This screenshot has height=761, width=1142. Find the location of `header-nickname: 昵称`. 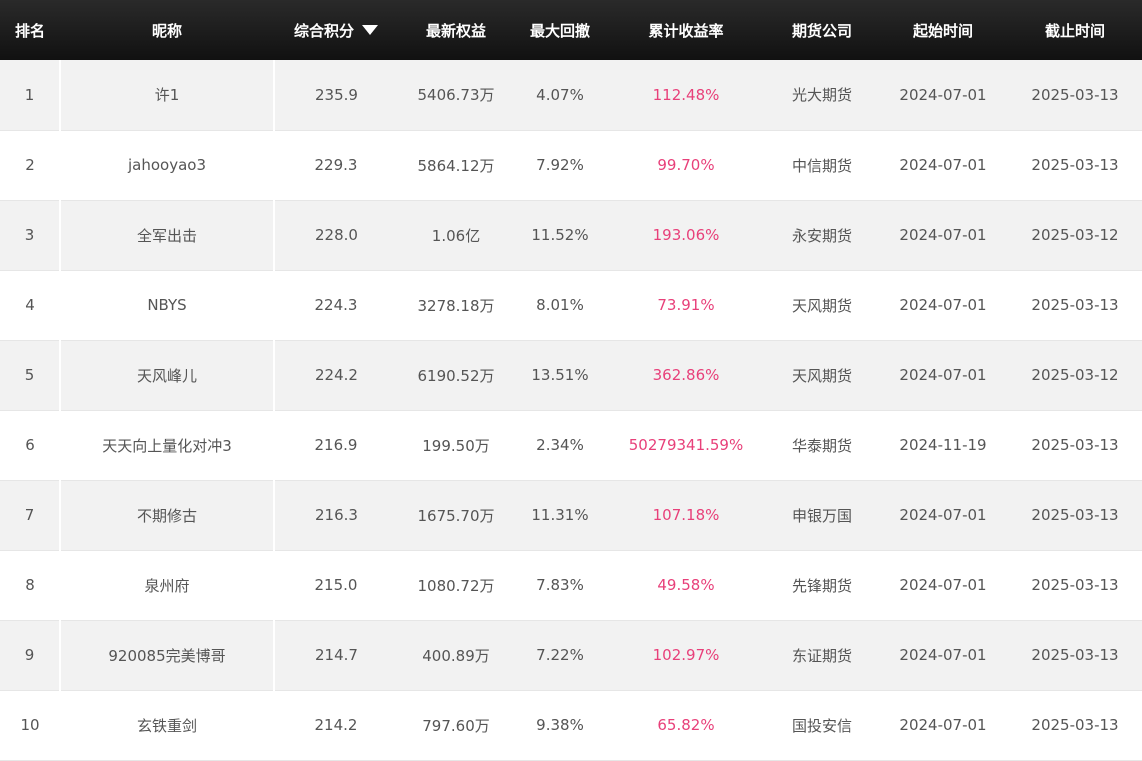

header-nickname: 昵称 is located at coordinates (167, 30).